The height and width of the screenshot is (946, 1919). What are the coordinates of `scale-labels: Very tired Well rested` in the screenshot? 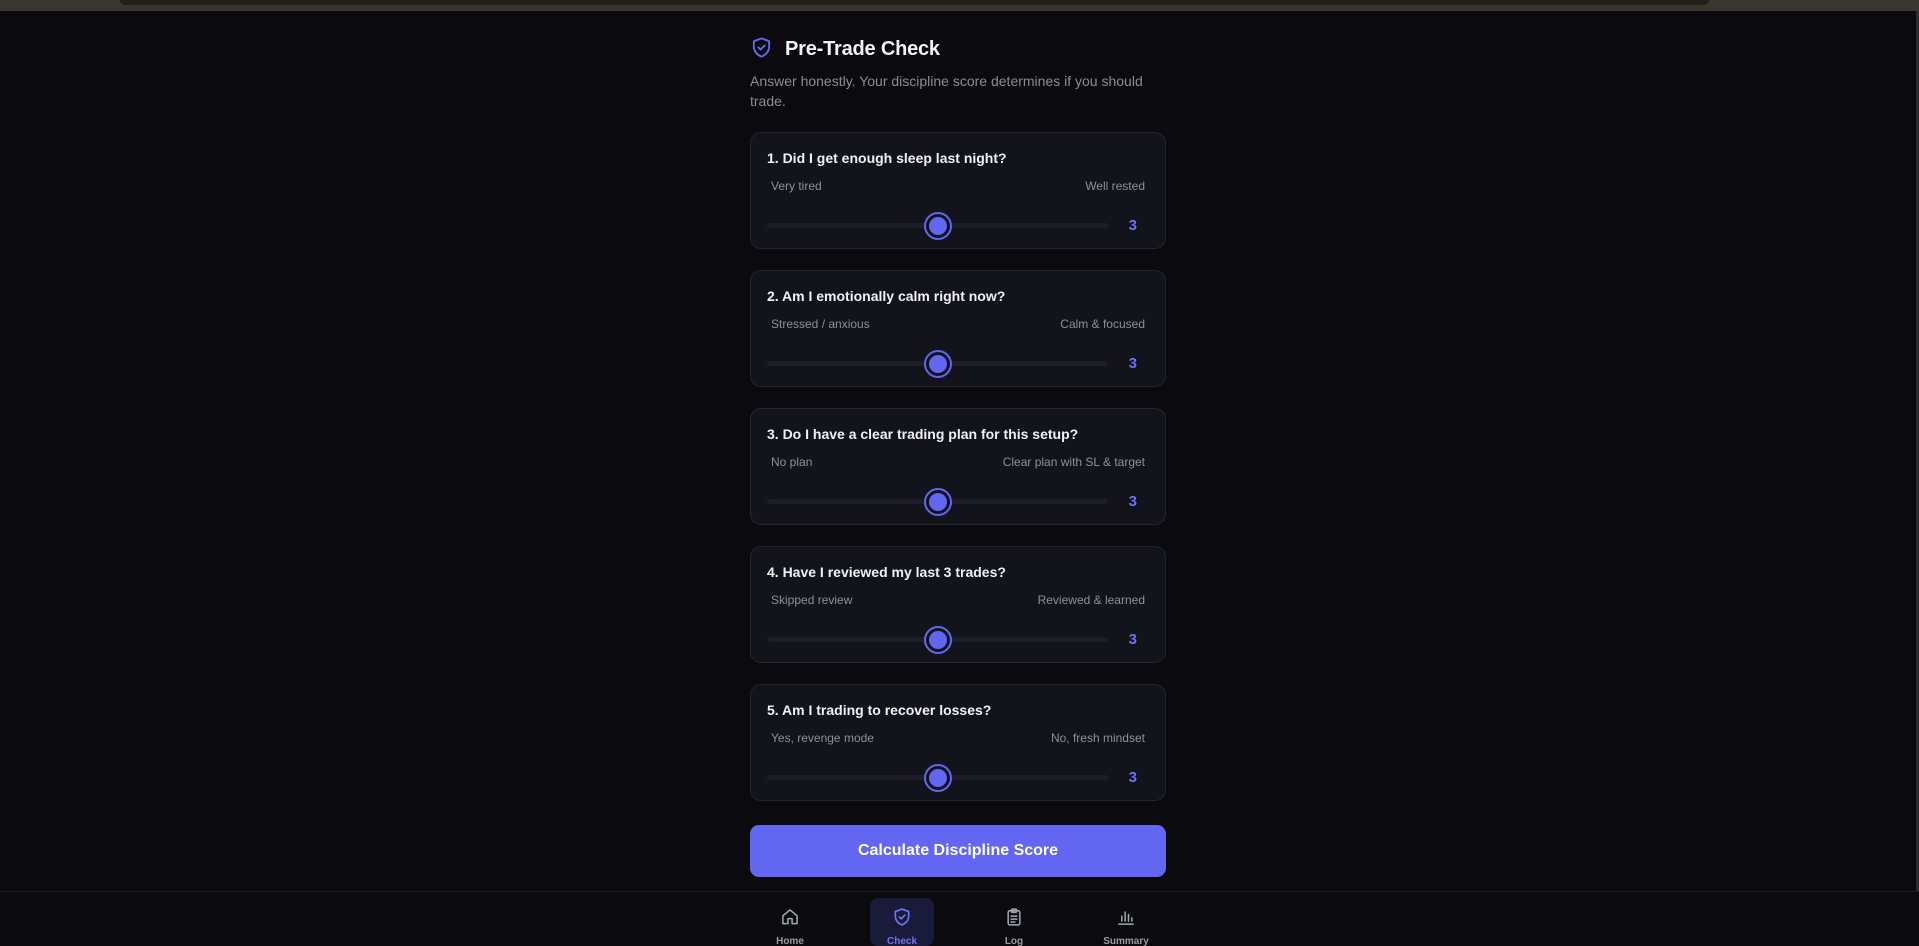 It's located at (958, 186).